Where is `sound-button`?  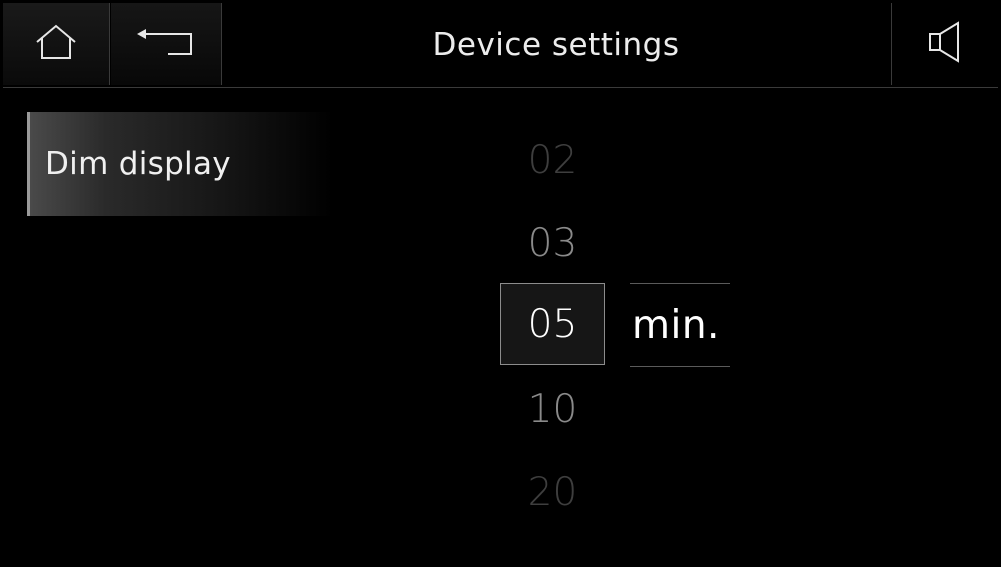
sound-button is located at coordinates (944, 44).